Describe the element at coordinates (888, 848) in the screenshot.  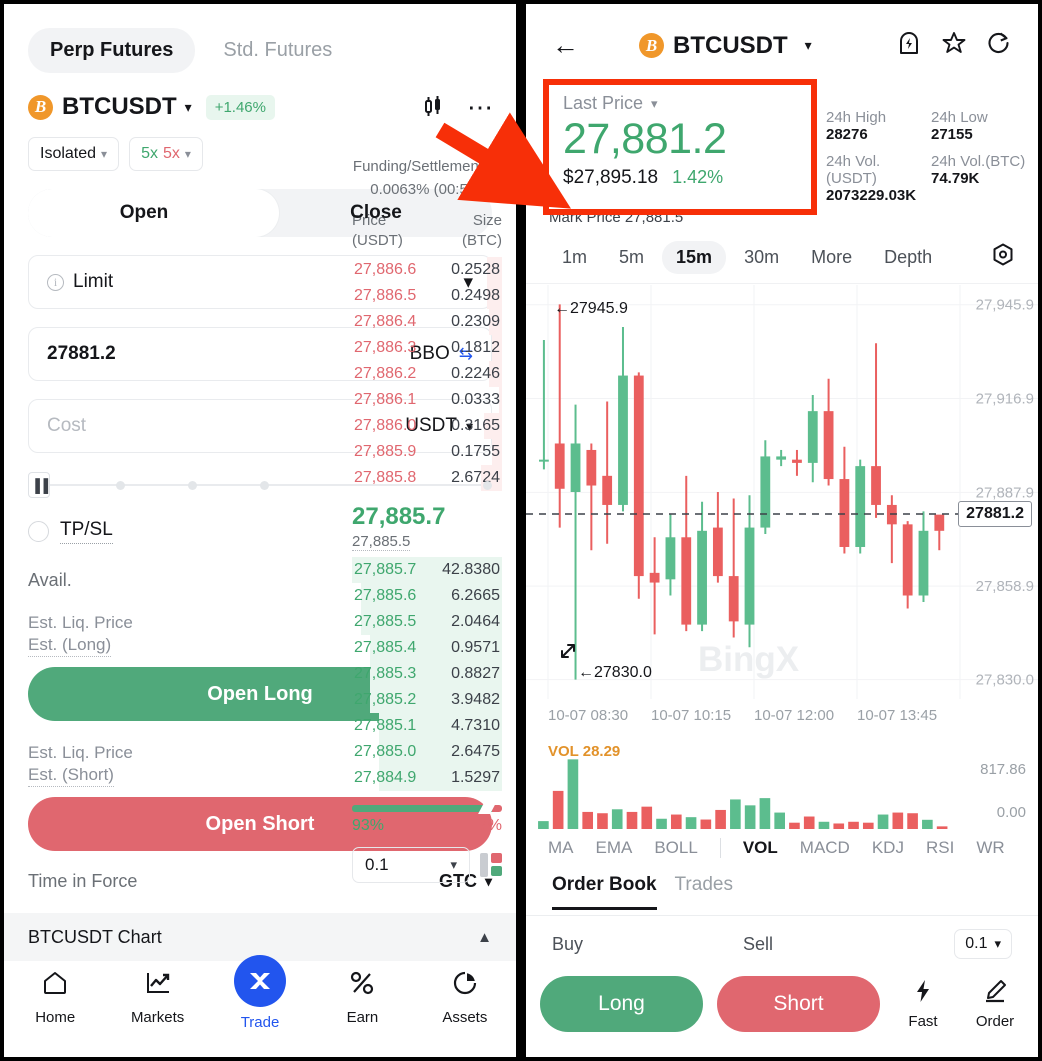
I see `indicator-kdj: KDJ` at that location.